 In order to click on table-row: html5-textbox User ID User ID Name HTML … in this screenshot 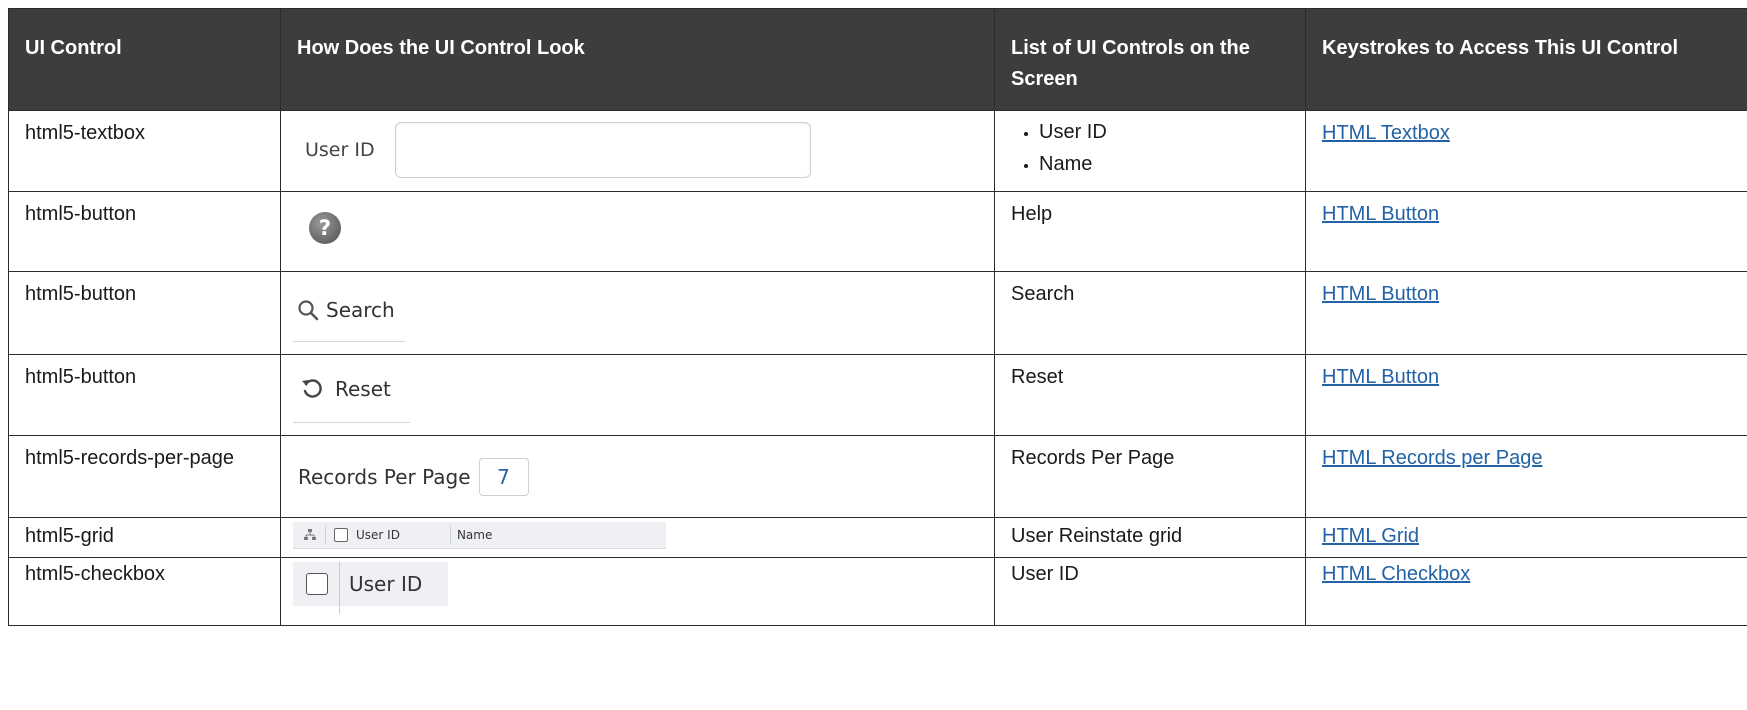, I will do `click(877, 151)`.